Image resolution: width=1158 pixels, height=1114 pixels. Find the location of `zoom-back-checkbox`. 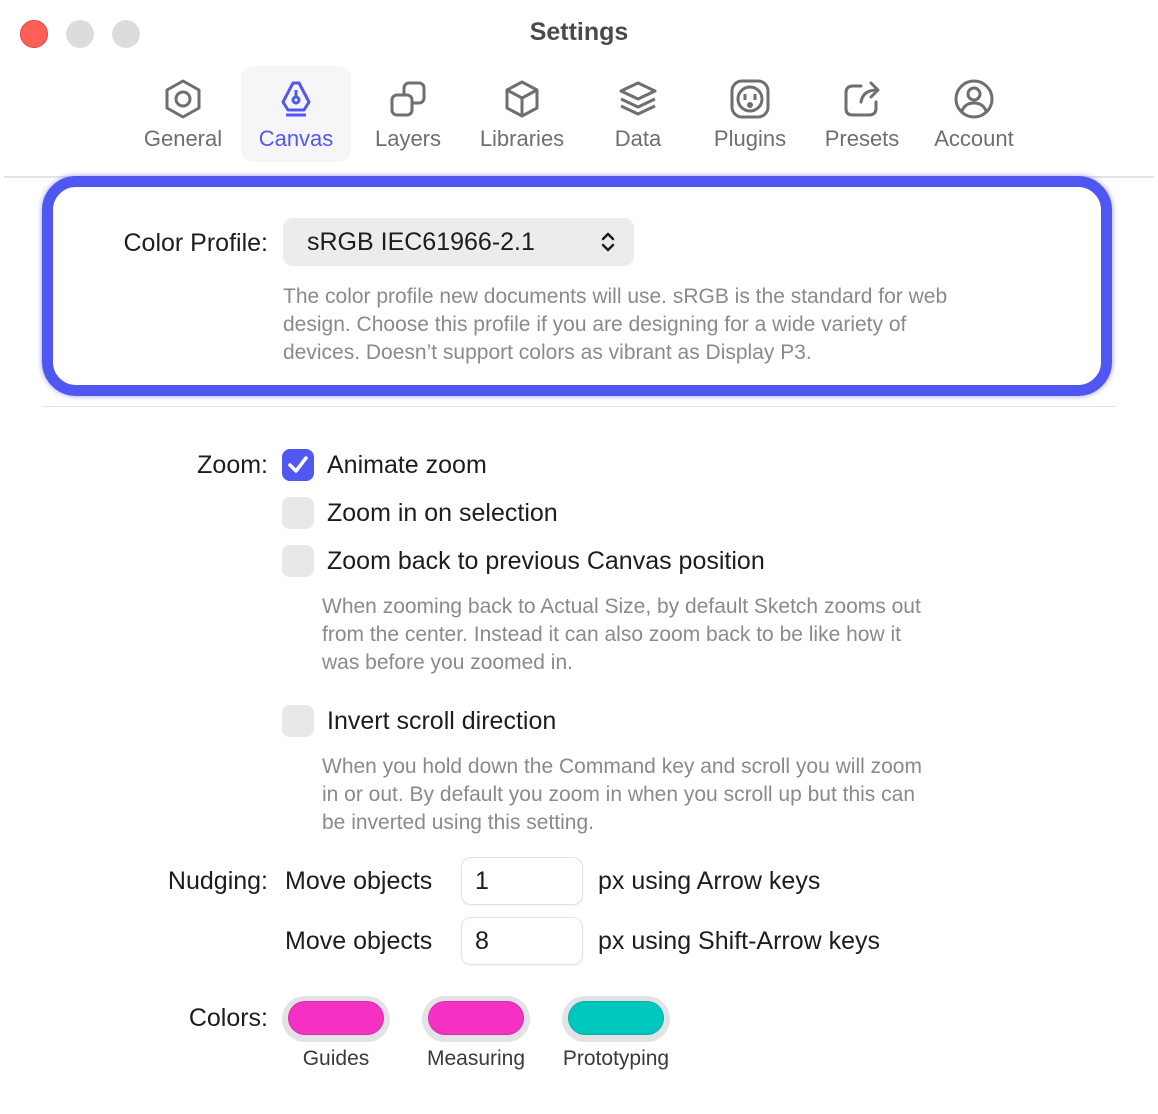

zoom-back-checkbox is located at coordinates (298, 561).